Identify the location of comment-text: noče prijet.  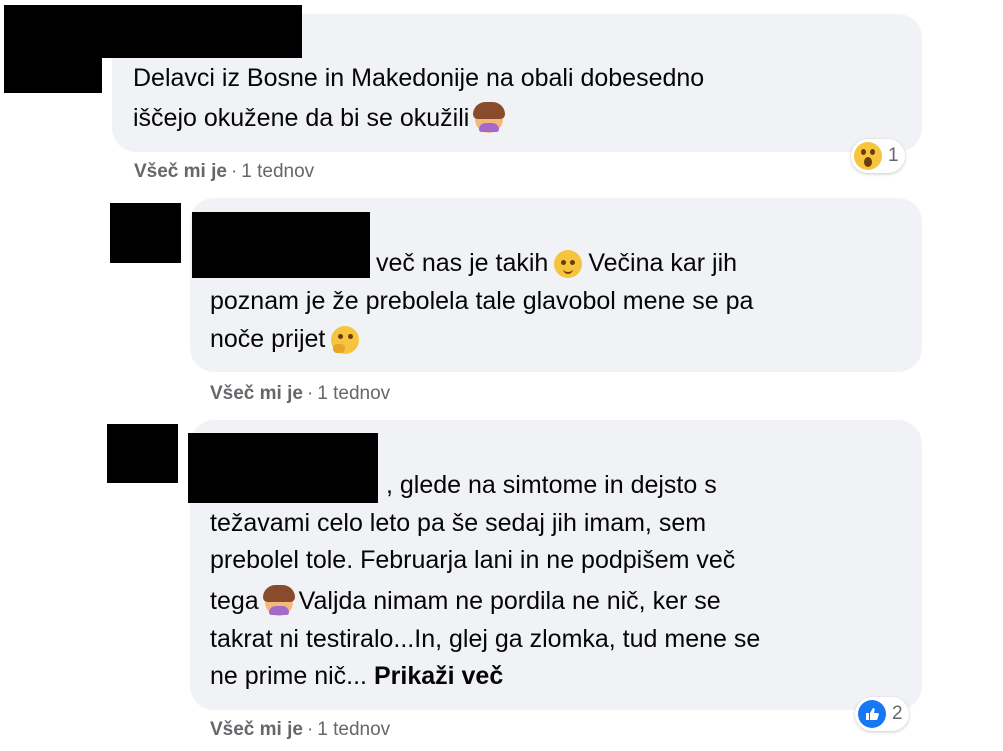
(268, 339).